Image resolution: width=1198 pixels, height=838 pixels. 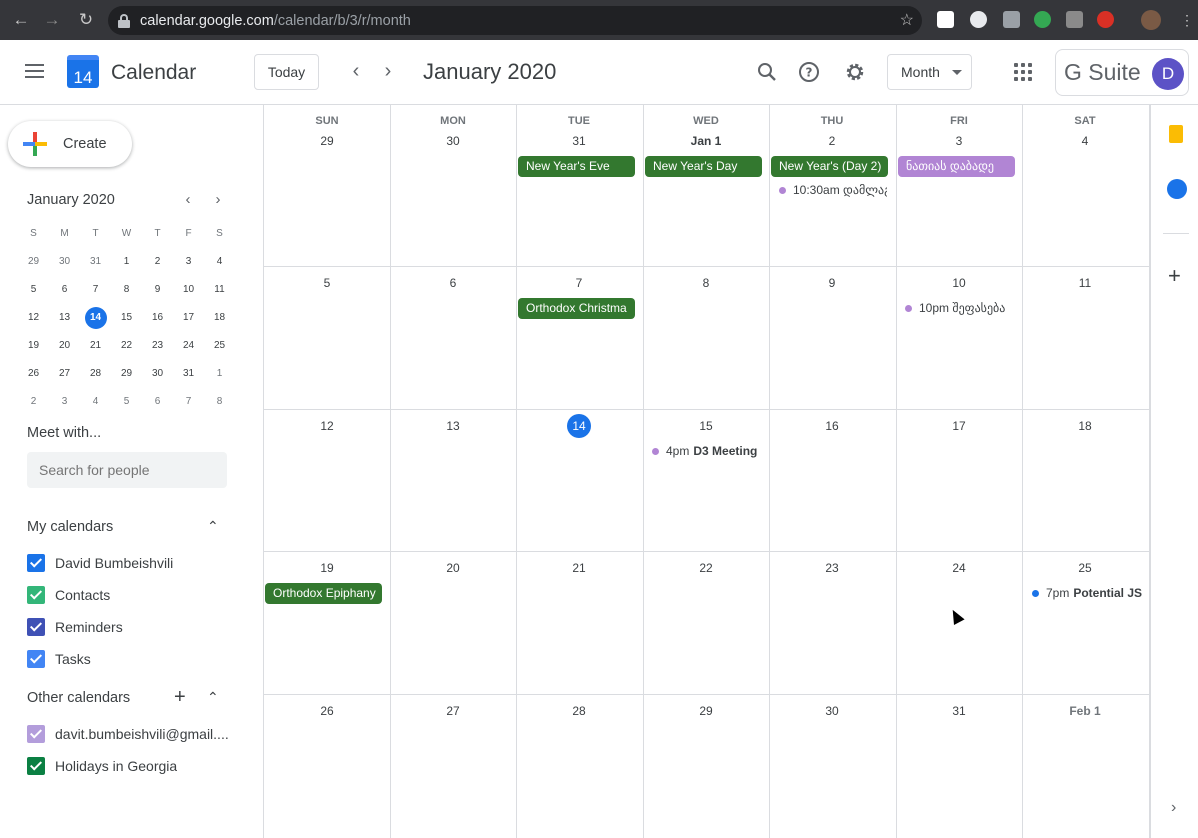 I want to click on calendar-item: Reminders, so click(x=75, y=627).